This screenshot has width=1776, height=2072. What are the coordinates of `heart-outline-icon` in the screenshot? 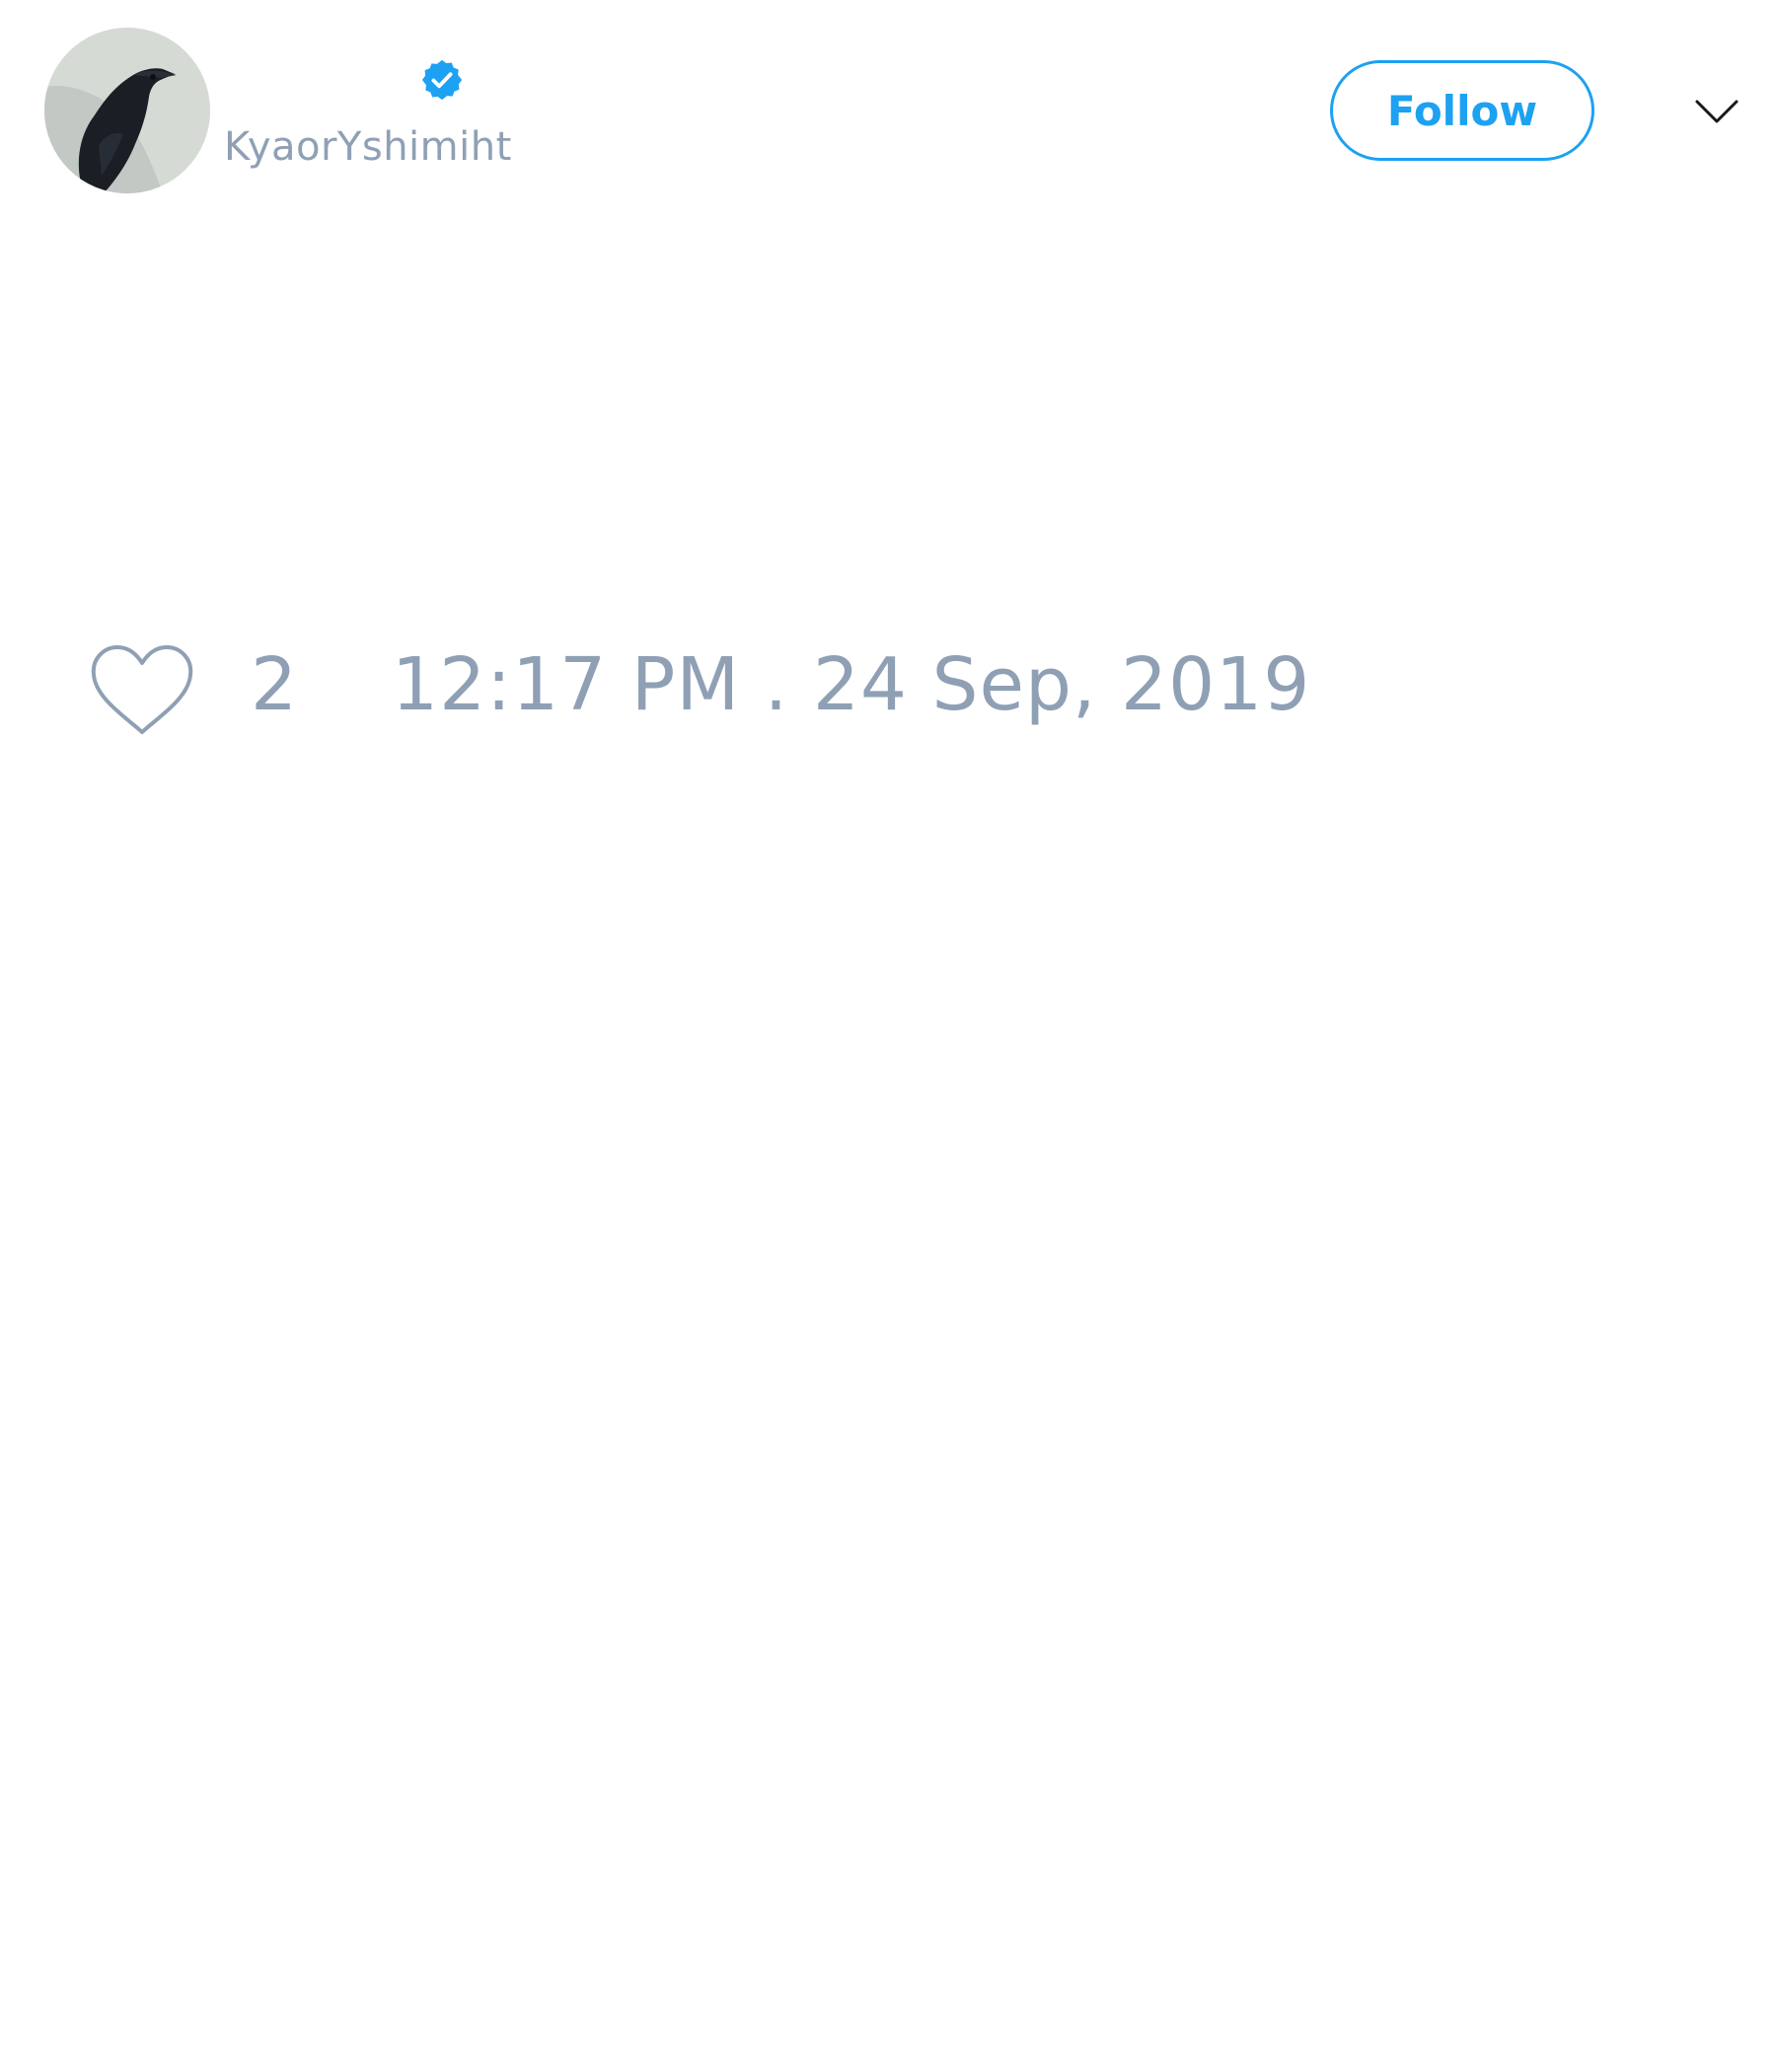 It's located at (142, 691).